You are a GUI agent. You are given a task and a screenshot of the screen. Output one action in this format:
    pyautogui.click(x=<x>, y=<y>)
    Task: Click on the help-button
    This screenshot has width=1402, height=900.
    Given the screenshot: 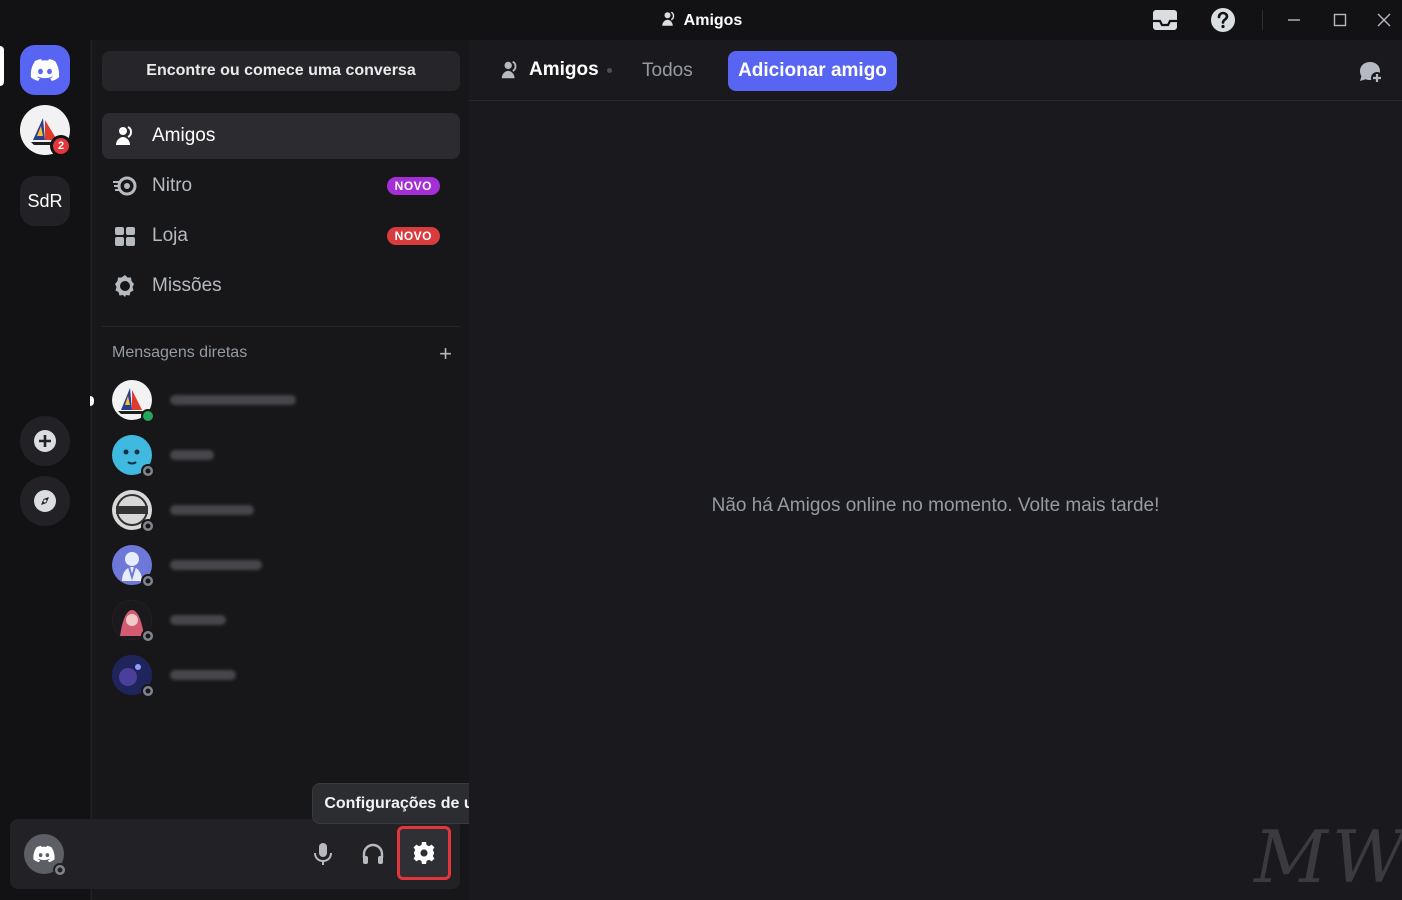 What is the action you would take?
    pyautogui.click(x=1223, y=20)
    